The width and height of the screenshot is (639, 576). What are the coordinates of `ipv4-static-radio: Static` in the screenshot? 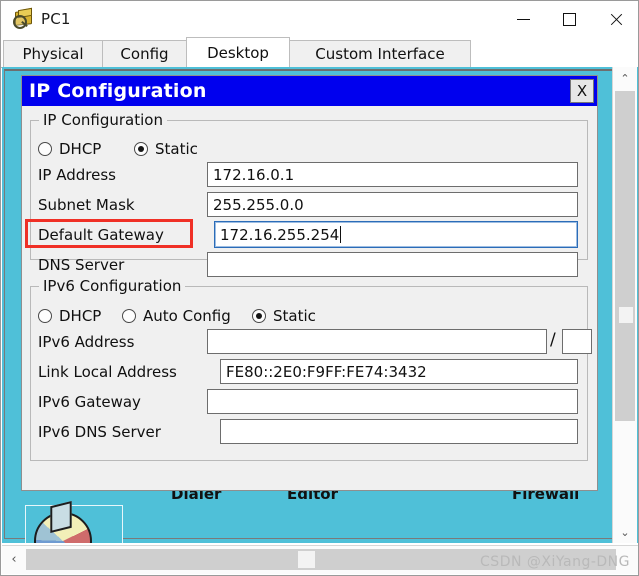 It's located at (166, 149).